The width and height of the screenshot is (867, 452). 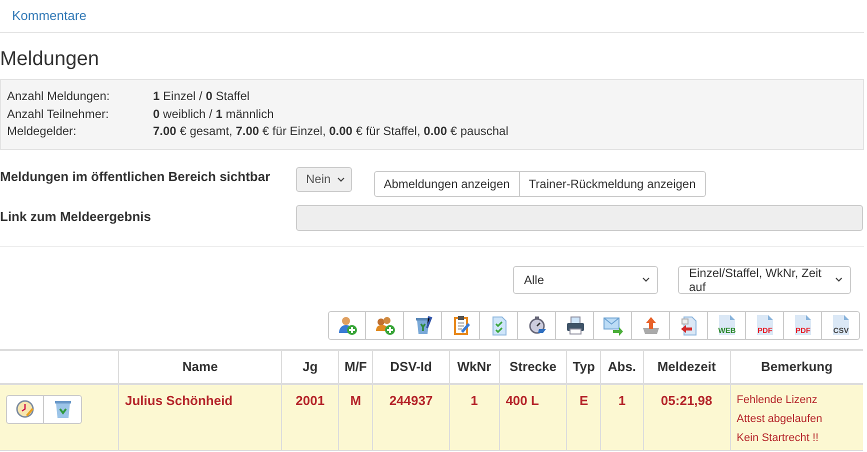 I want to click on edit-time-button, so click(x=25, y=409).